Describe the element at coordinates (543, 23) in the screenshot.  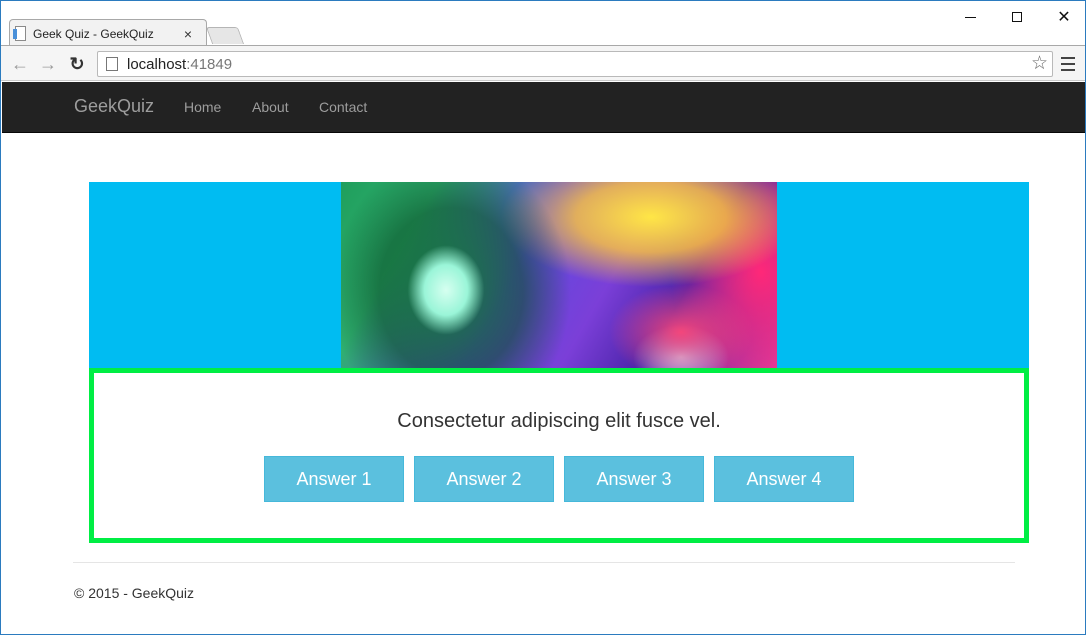
I see `tab-strip: Geek Quiz - GeekQuiz × ✕` at that location.